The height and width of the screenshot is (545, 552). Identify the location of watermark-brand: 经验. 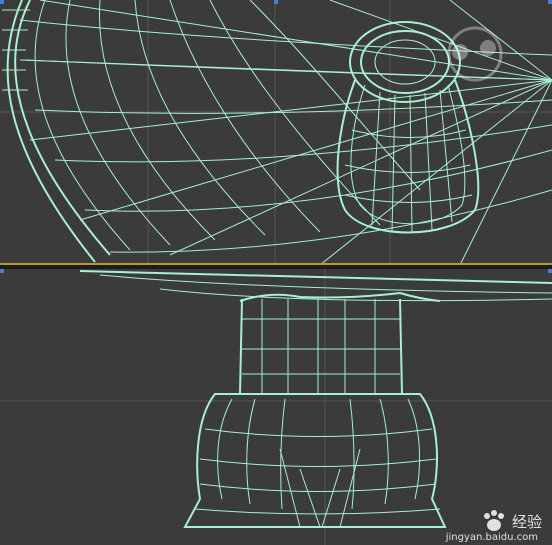
(526, 521).